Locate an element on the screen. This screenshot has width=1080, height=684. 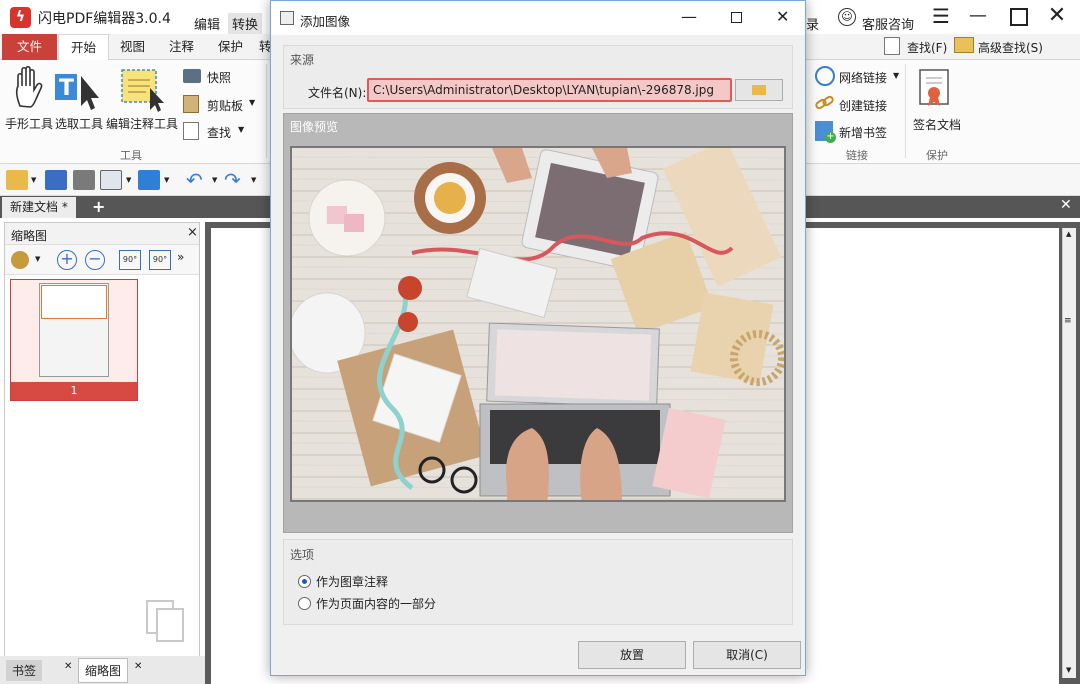
preview-header: 图像预览 is located at coordinates (314, 127).